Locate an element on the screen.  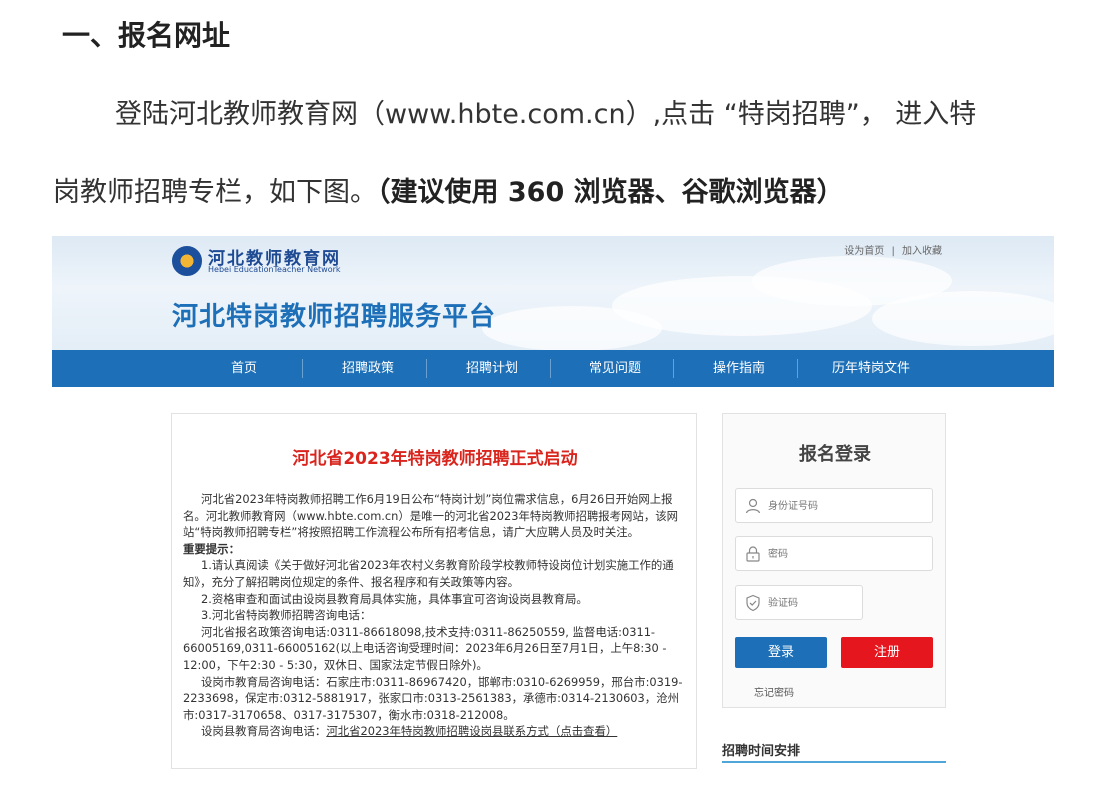
add-favorite-link: 加入收藏 is located at coordinates (922, 251).